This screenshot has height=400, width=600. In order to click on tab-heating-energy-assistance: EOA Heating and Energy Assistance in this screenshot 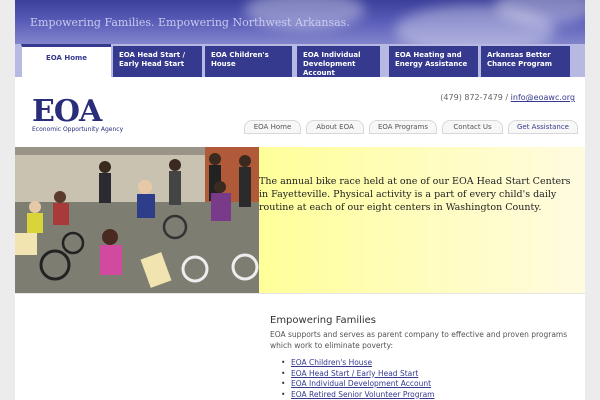, I will do `click(433, 61)`.